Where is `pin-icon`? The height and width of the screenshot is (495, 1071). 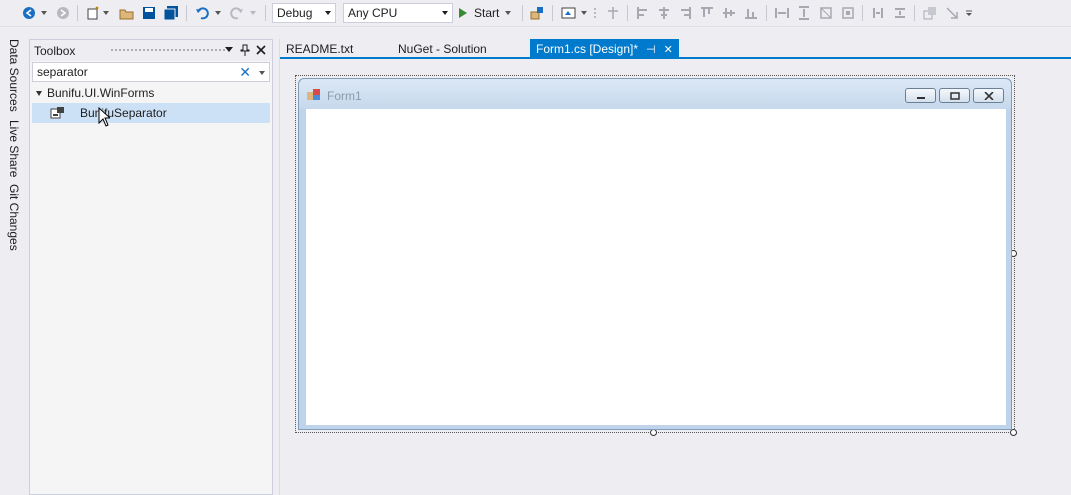 pin-icon is located at coordinates (245, 50).